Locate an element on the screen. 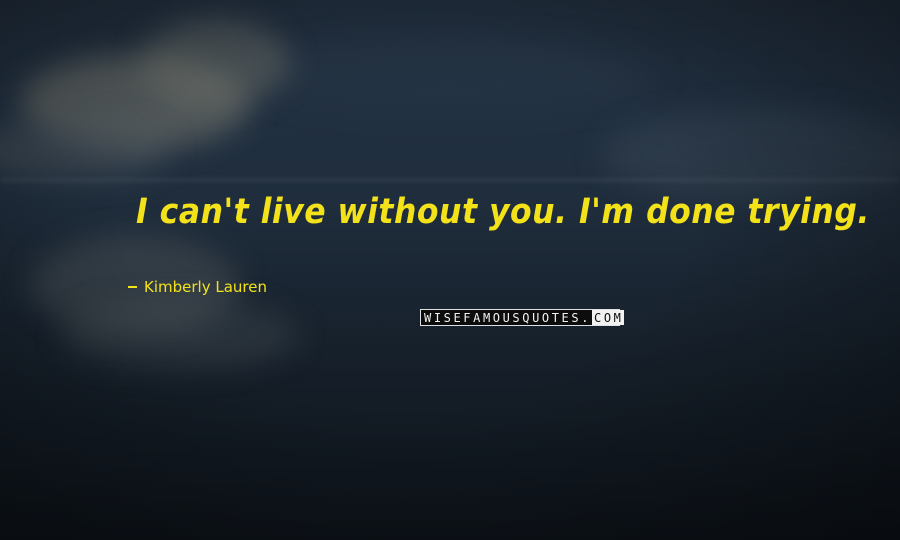  watermark-tld: COM is located at coordinates (608, 317).